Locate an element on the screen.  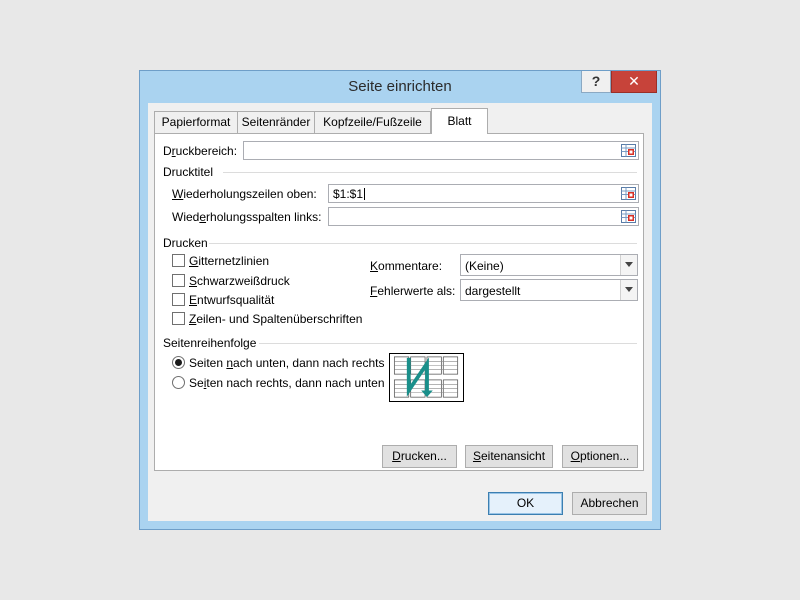
errors-select: dargestellt is located at coordinates (549, 290).